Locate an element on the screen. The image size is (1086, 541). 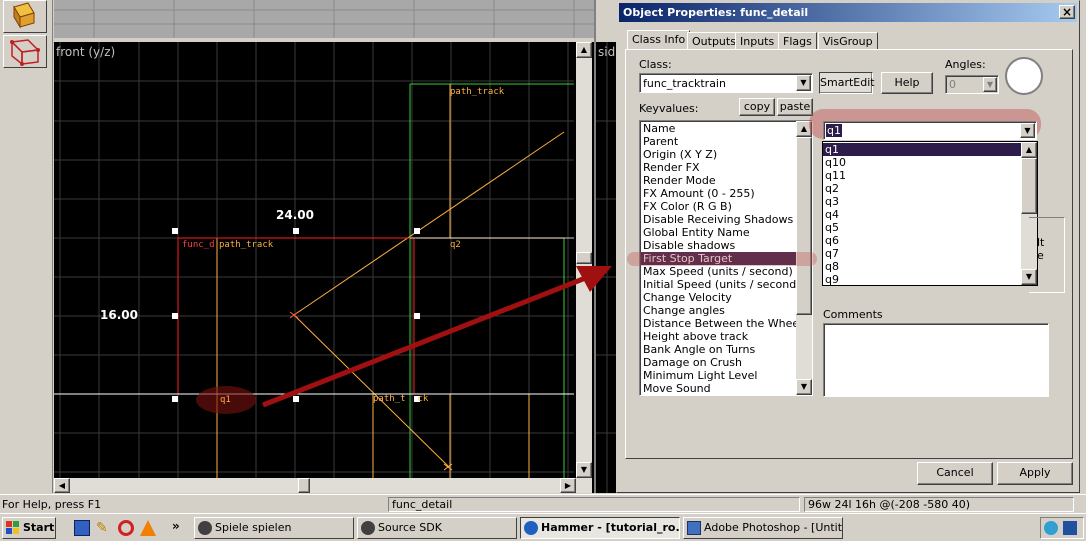
tab-flags: Flags is located at coordinates (797, 41).